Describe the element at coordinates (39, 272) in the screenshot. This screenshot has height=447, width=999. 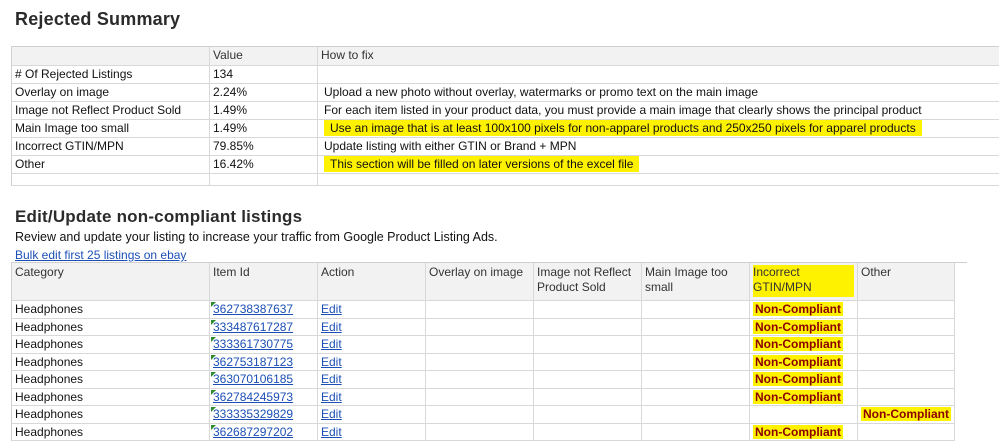
I see `column-header-label: Category` at that location.